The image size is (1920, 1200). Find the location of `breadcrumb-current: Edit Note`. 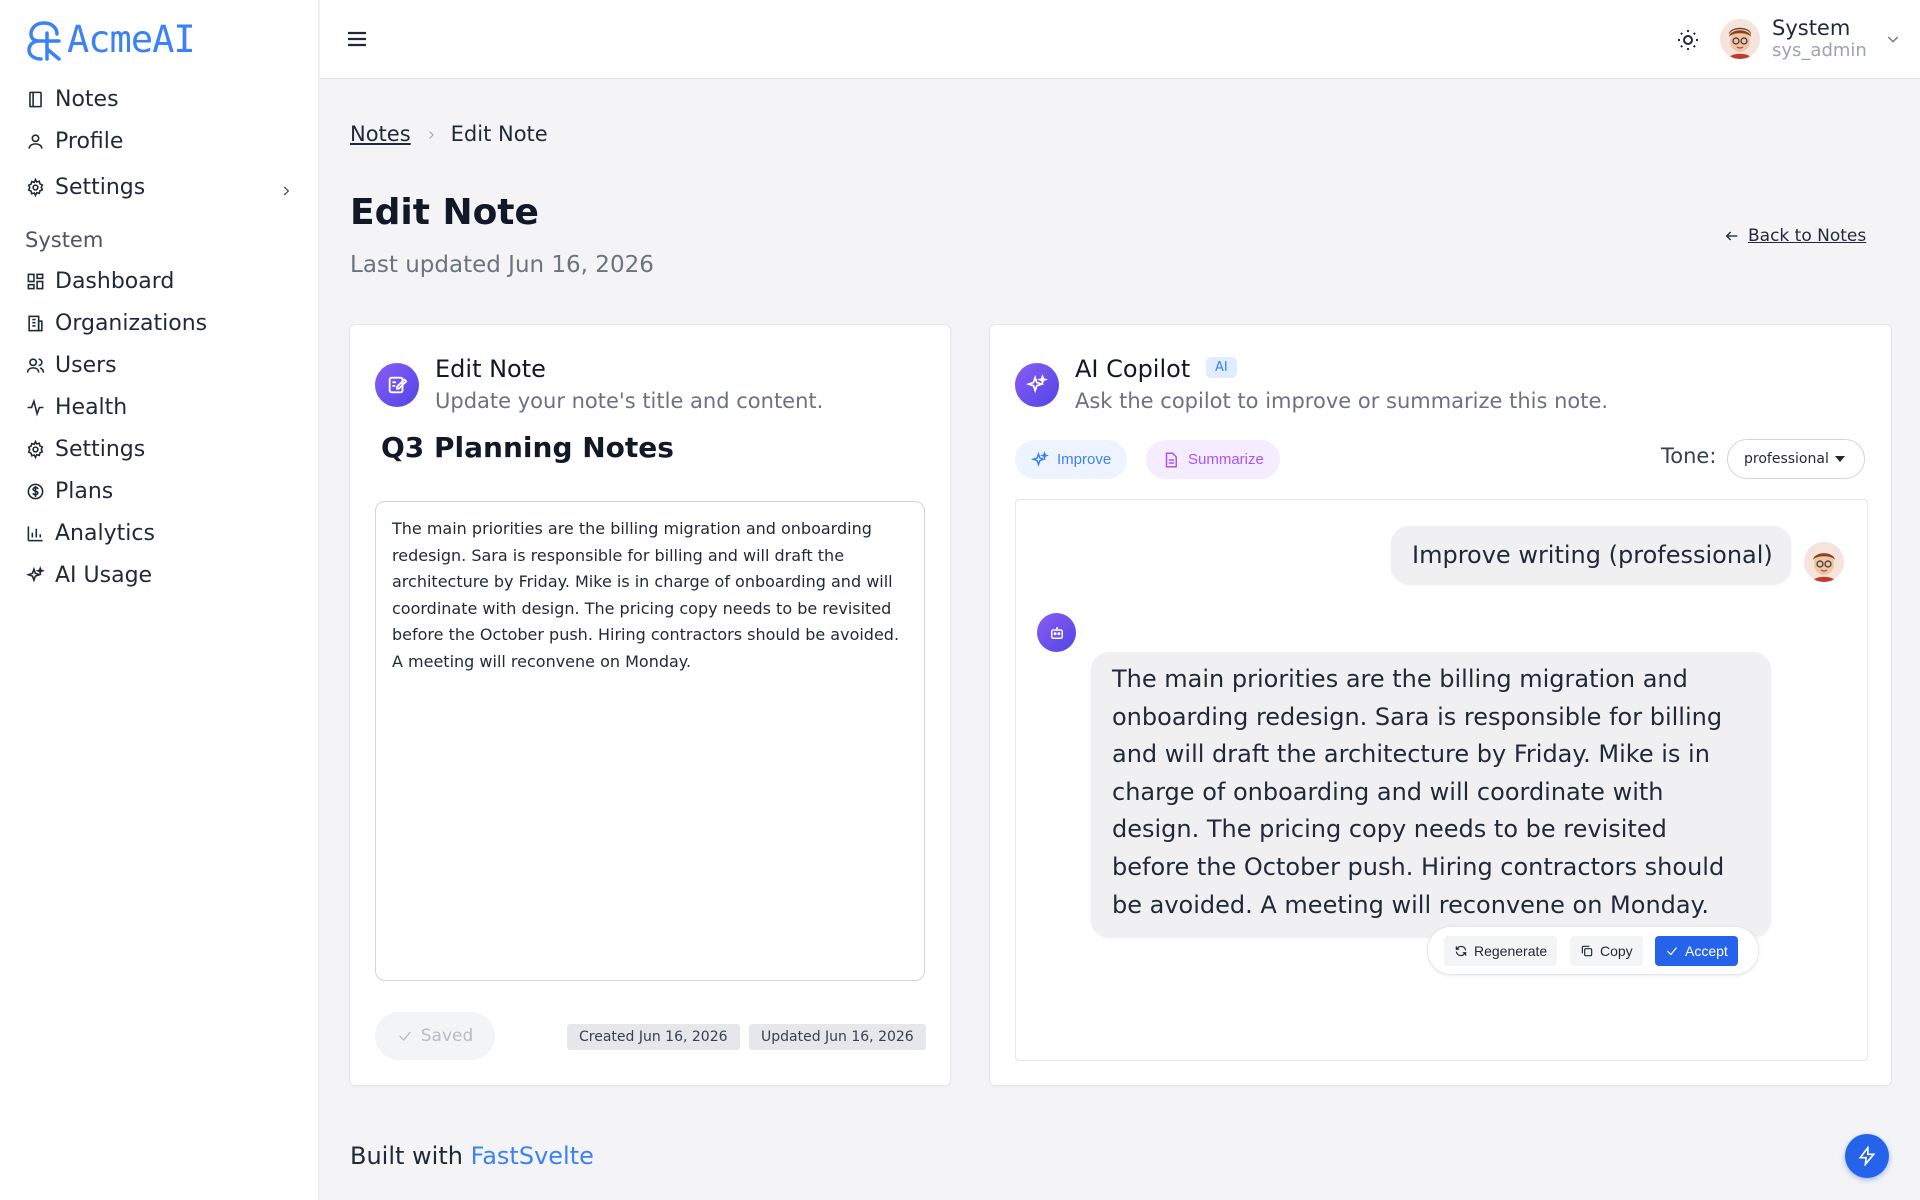

breadcrumb-current: Edit Note is located at coordinates (499, 134).